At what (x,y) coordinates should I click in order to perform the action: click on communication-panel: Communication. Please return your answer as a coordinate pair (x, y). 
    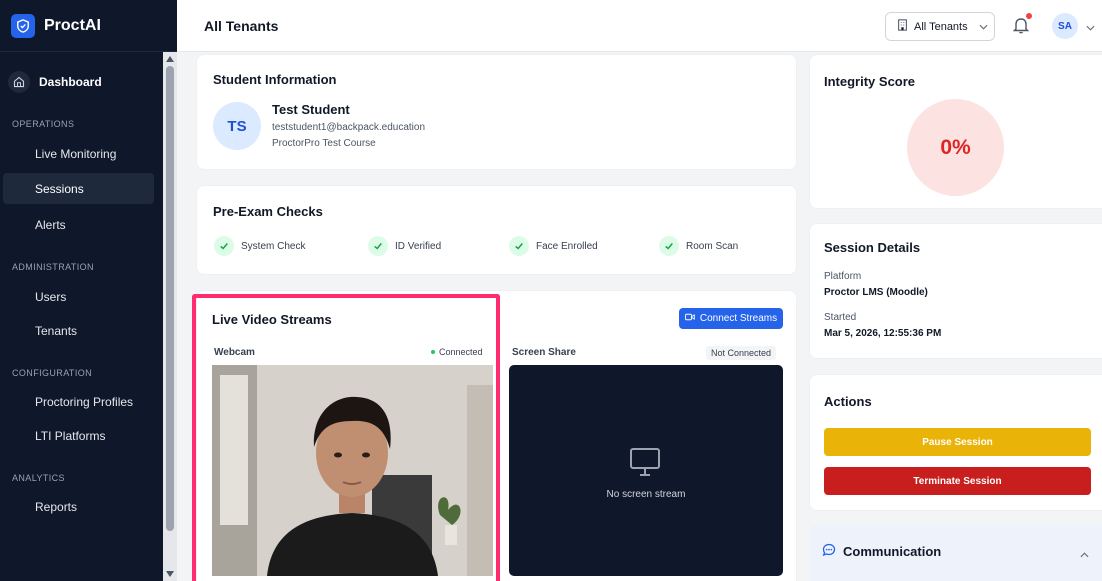
    Looking at the image, I should click on (955, 553).